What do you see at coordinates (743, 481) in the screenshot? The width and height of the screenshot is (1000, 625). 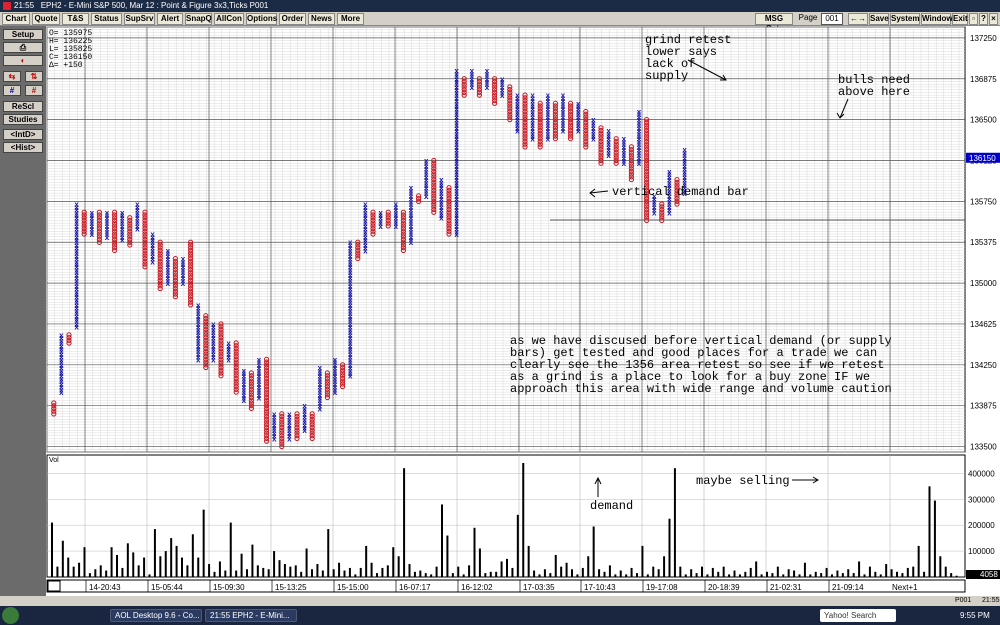 I see `annotation-maybe-selling: maybe selling` at bounding box center [743, 481].